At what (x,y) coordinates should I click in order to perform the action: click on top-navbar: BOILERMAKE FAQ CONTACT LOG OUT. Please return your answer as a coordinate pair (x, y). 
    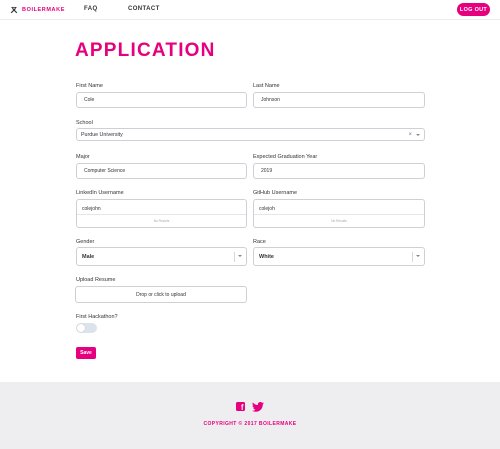
    Looking at the image, I should click on (250, 10).